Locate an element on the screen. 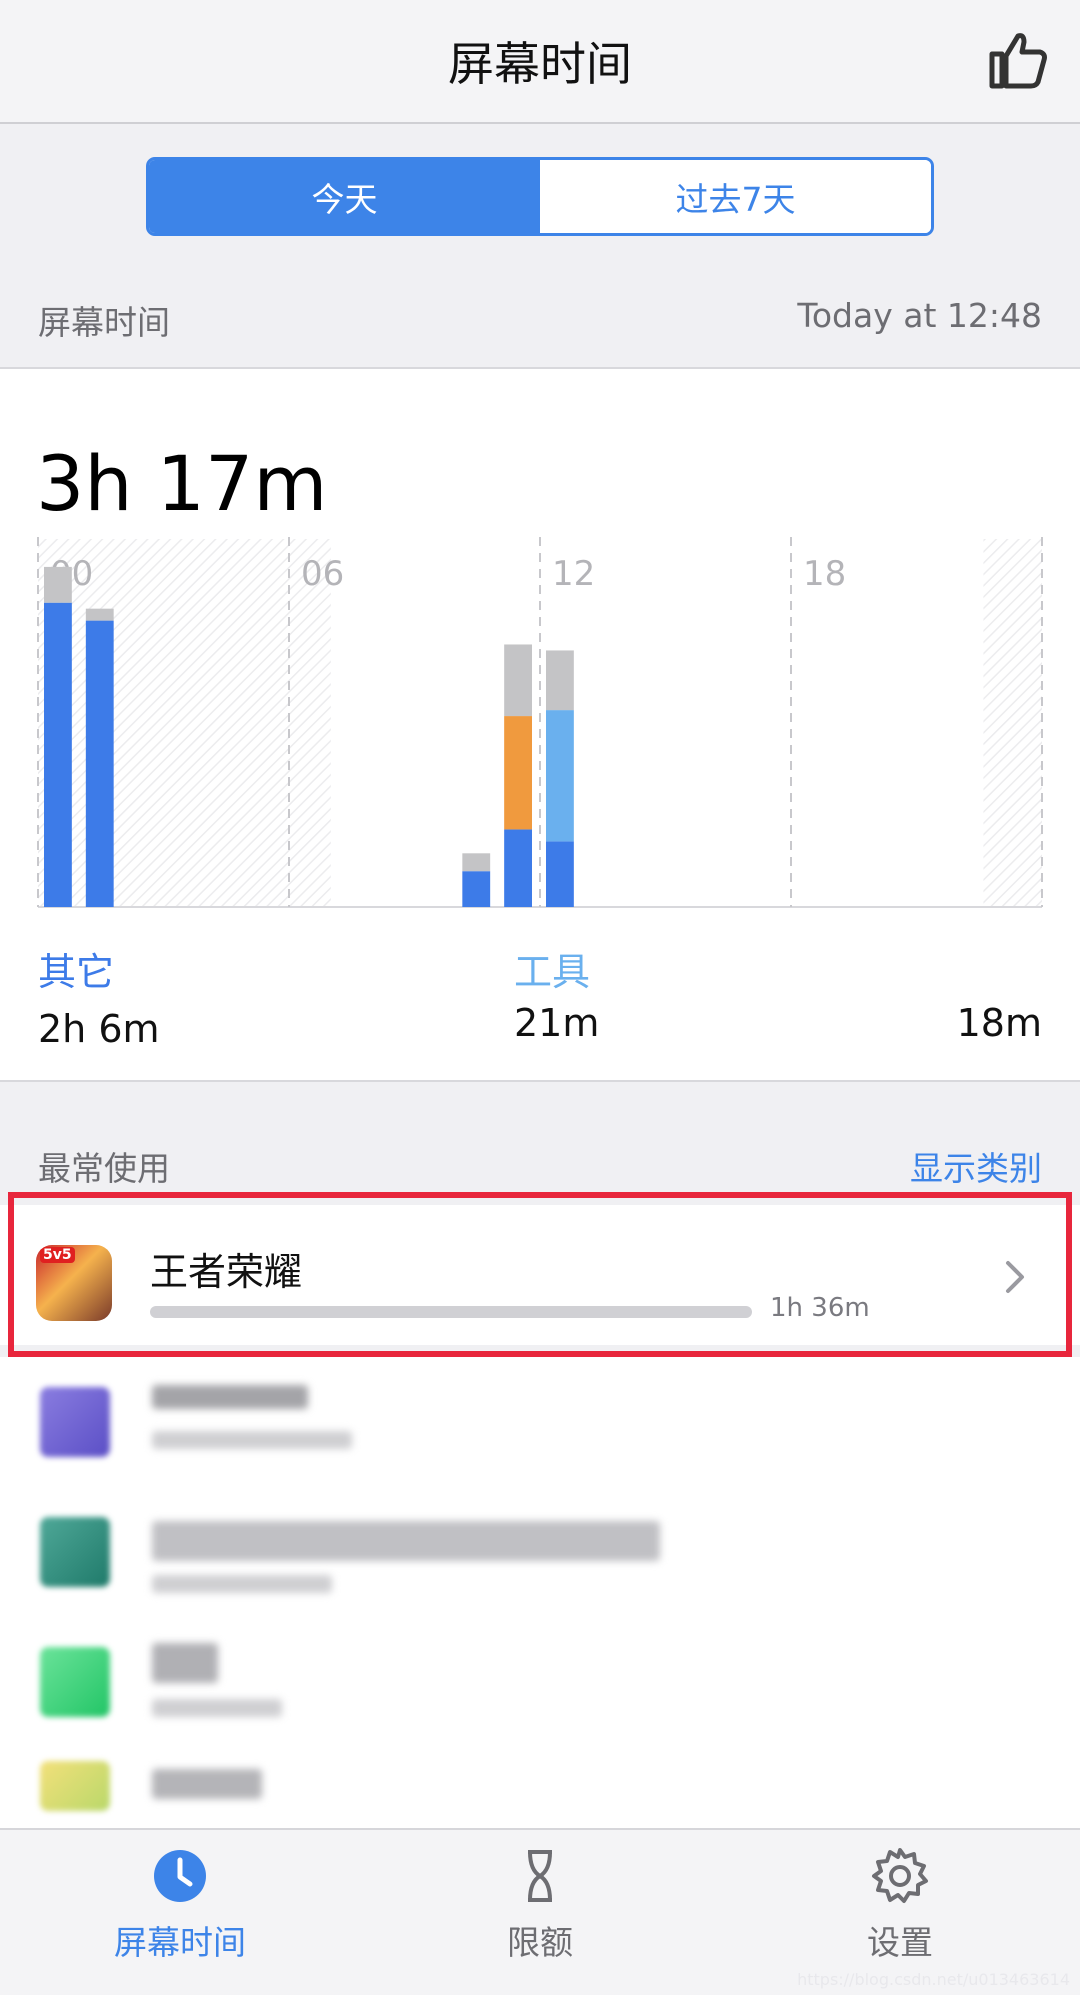  period-segmented-control: 今天 过去7天 is located at coordinates (540, 196).